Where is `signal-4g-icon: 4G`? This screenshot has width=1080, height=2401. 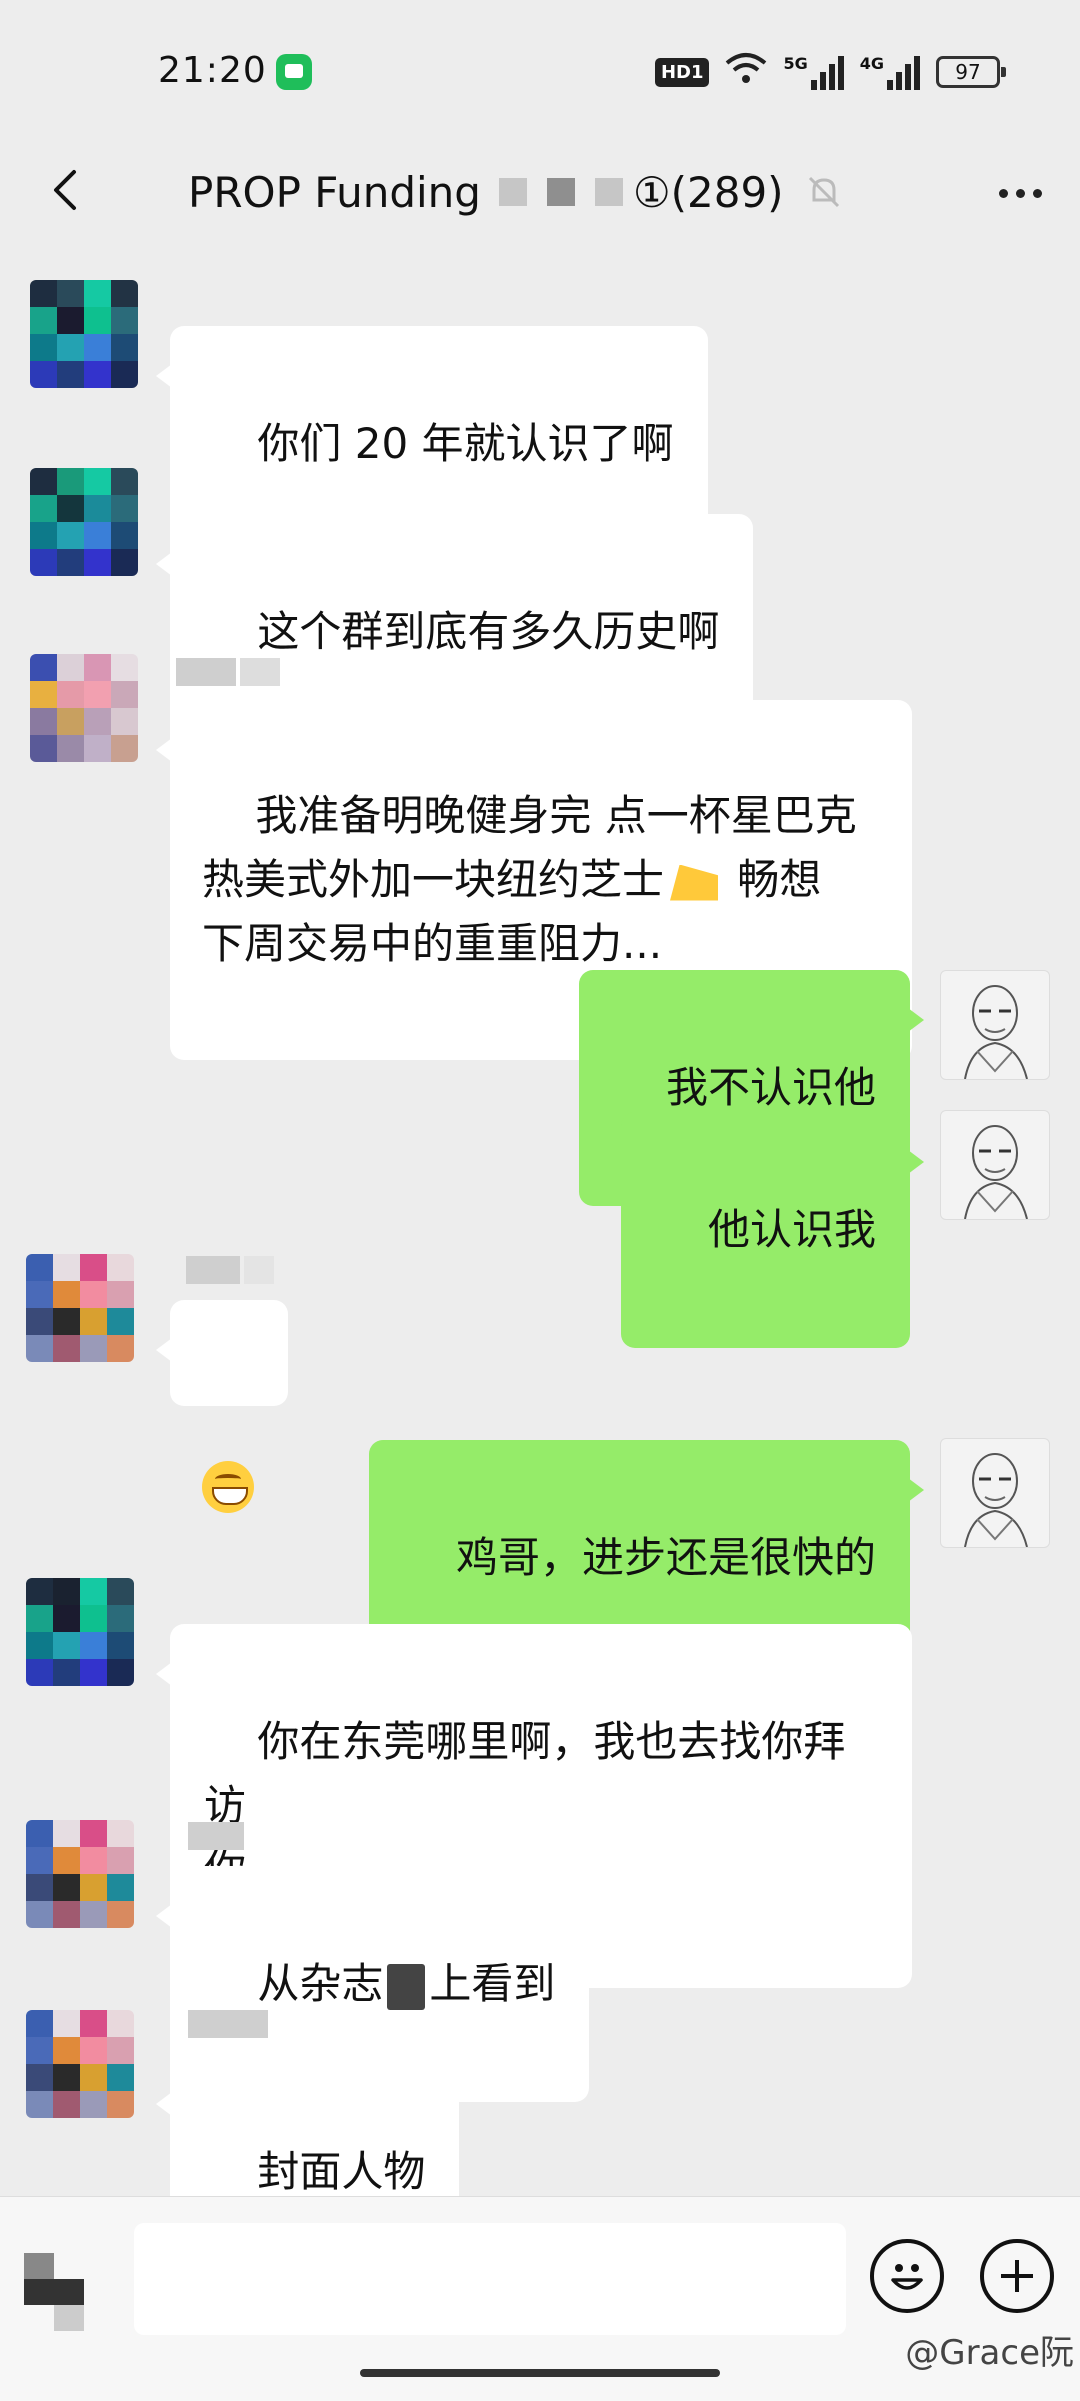
signal-4g-icon: 4G is located at coordinates (890, 72).